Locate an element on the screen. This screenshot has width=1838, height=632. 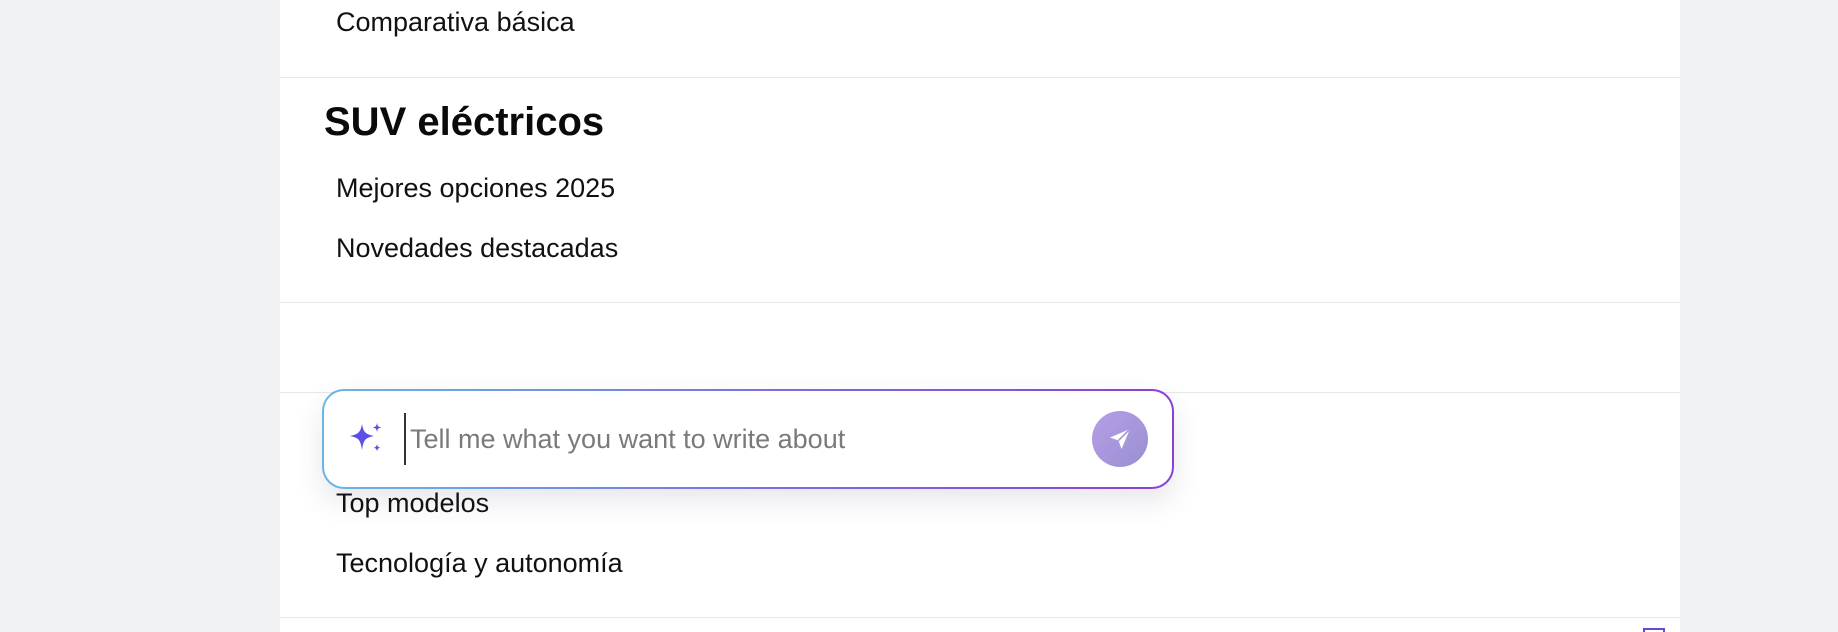
list-item-top-modelos: Top modelos is located at coordinates (412, 503).